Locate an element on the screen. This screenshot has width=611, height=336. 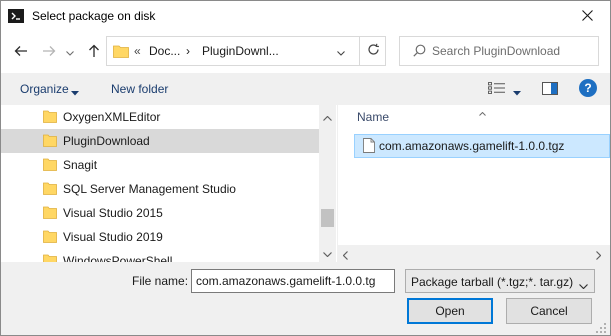
sidebar-item-label: OxygenXMLEditor is located at coordinates (112, 117).